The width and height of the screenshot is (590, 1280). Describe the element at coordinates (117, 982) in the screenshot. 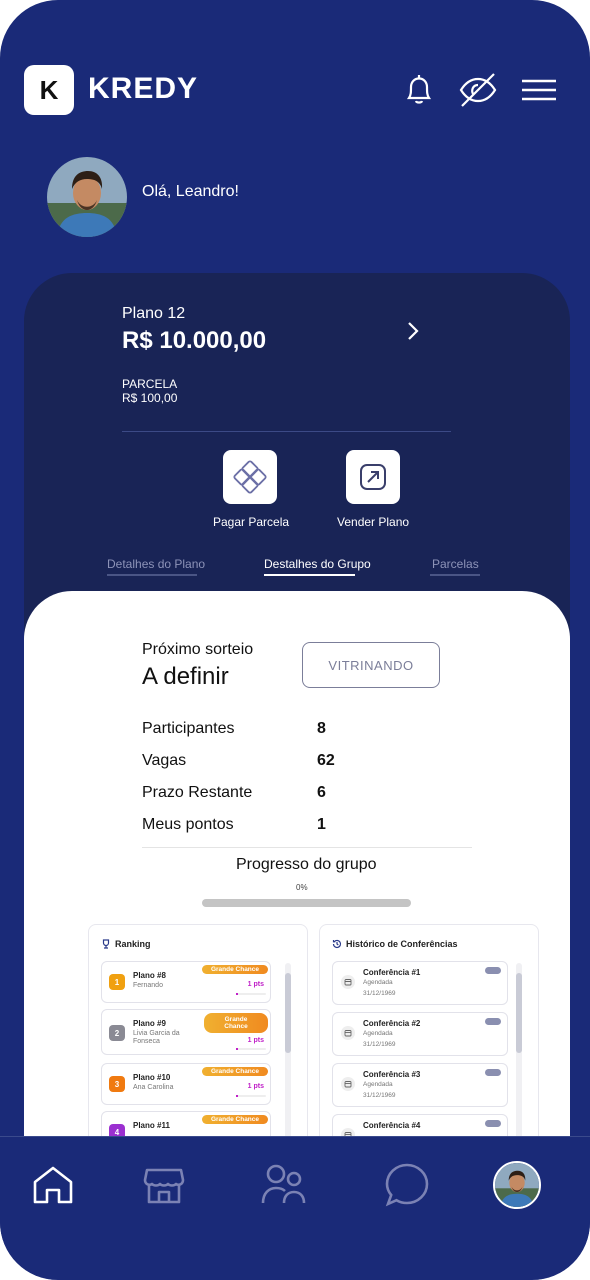

I see `rank-number: 1` at that location.